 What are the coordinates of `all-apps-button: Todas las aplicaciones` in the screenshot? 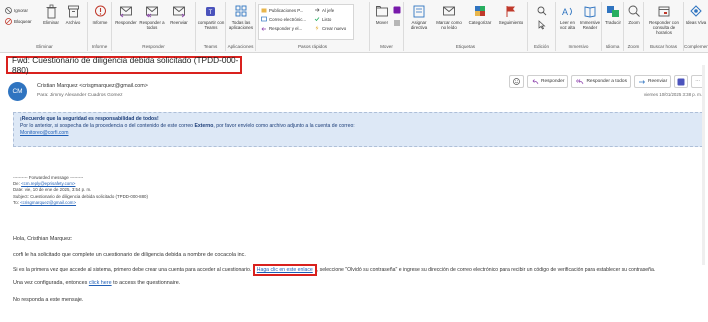 It's located at (241, 17).